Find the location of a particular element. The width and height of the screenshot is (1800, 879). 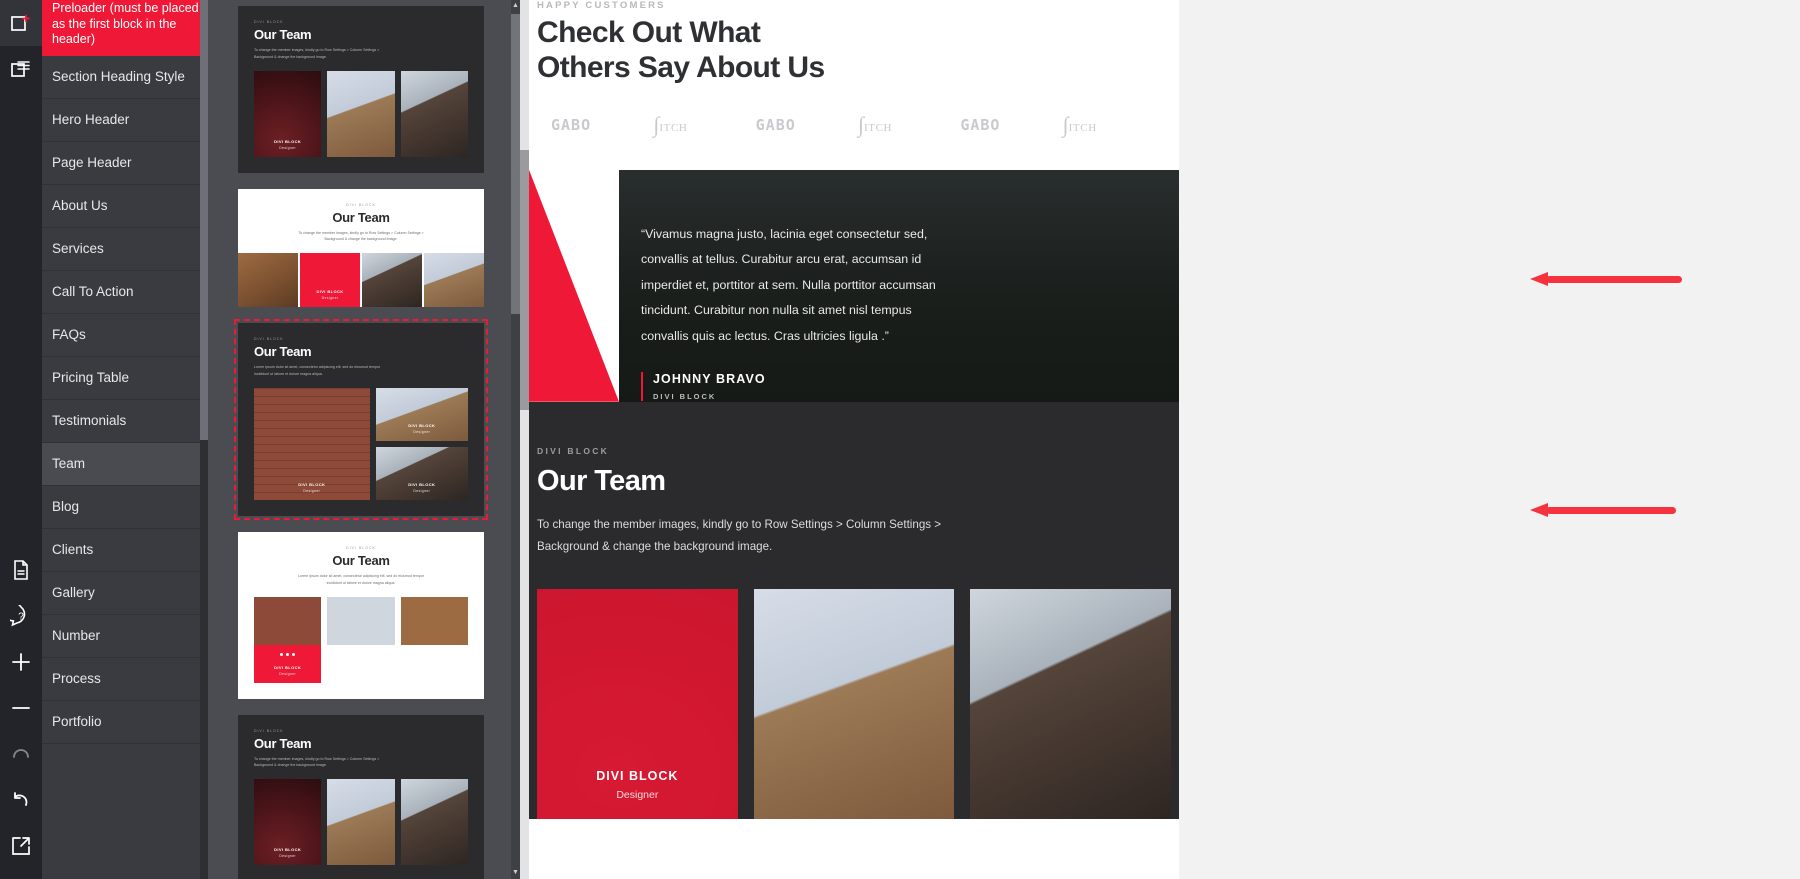

help-icon: ? is located at coordinates (21, 616).